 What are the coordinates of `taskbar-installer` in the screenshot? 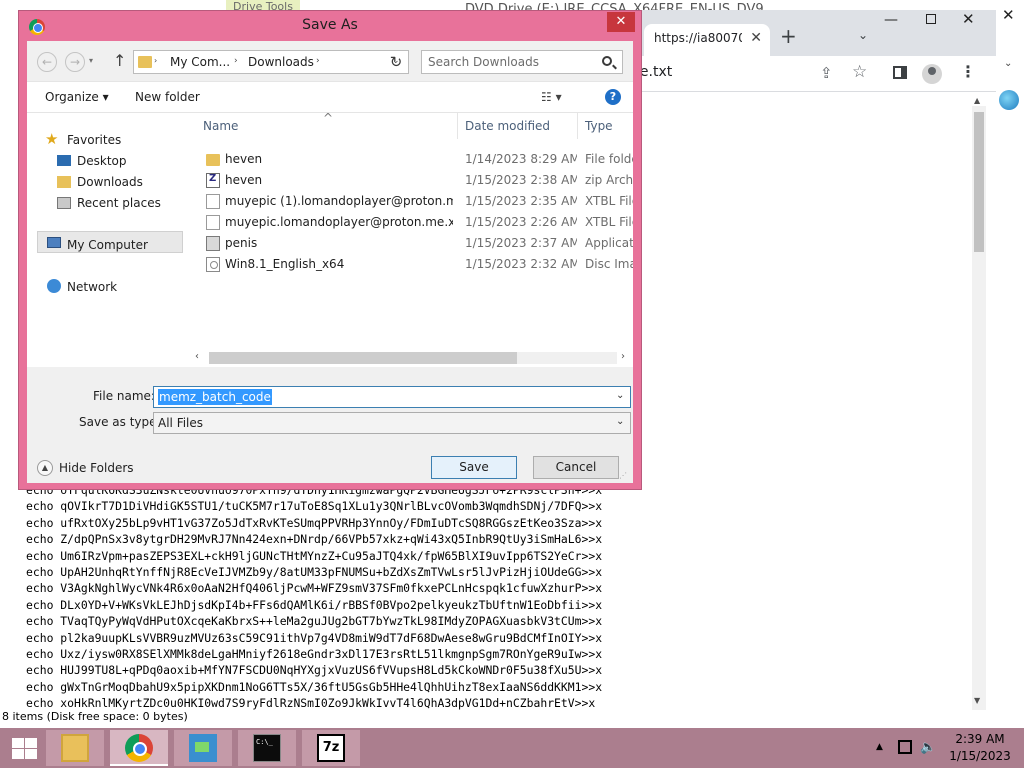 It's located at (203, 748).